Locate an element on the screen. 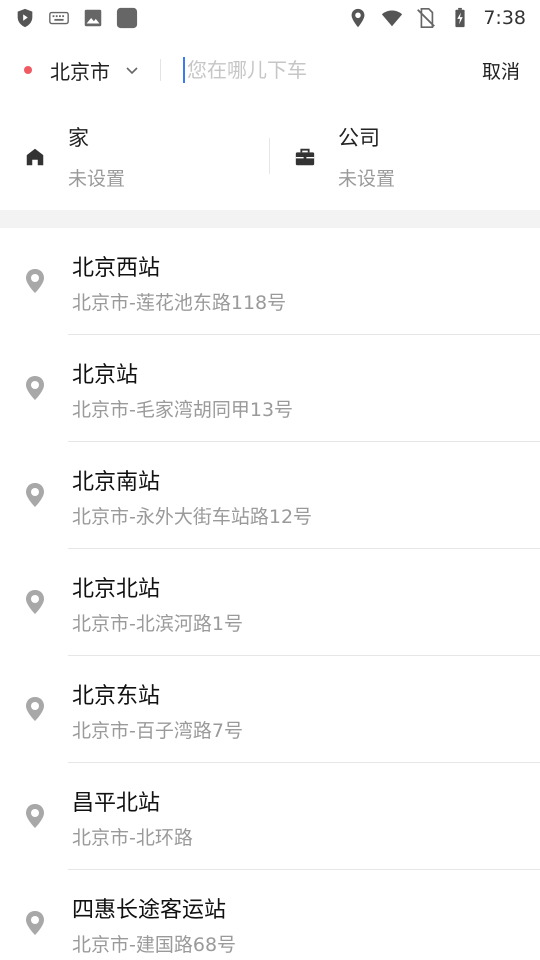 This screenshot has height=960, width=540. chevron-down-icon is located at coordinates (132, 70).